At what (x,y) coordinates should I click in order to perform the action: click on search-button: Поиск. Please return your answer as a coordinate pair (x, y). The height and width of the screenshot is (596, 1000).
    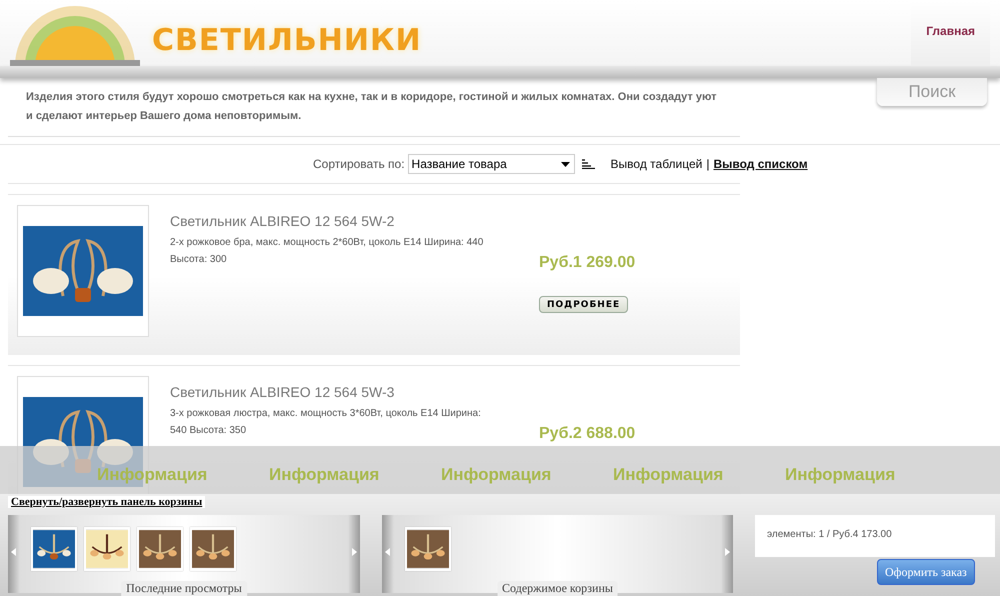
    Looking at the image, I should click on (932, 92).